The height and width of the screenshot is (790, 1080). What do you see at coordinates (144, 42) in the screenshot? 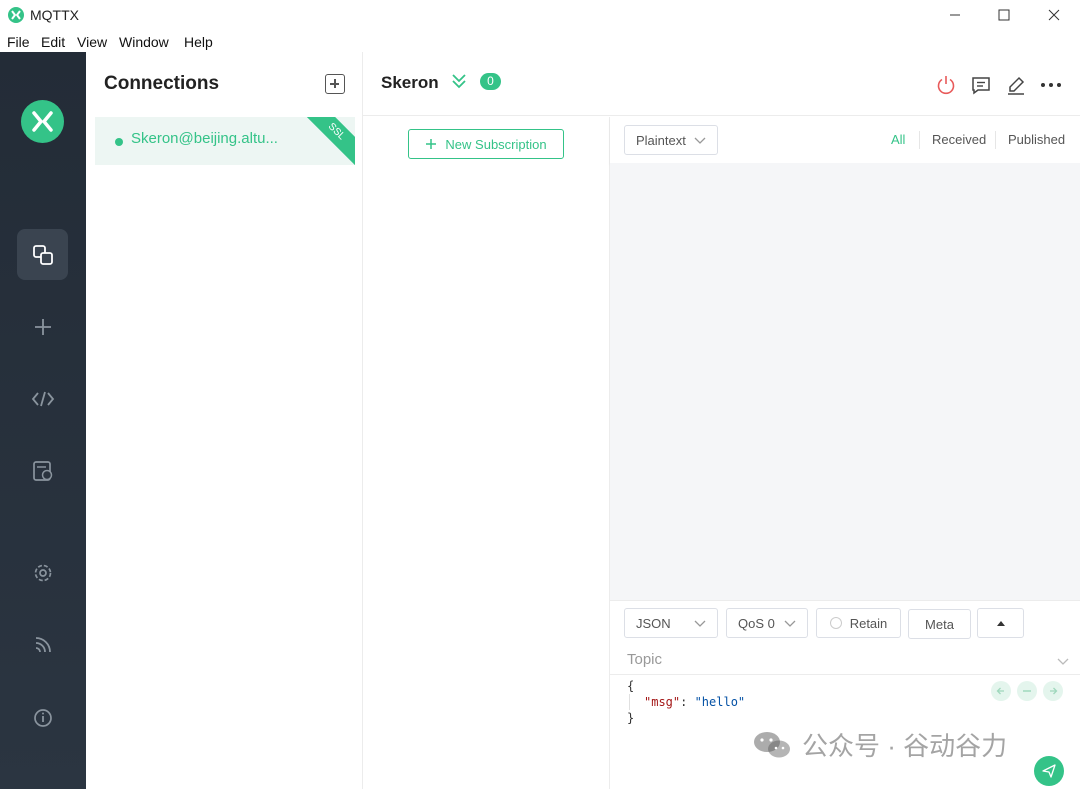
I see `menu-window: Window` at bounding box center [144, 42].